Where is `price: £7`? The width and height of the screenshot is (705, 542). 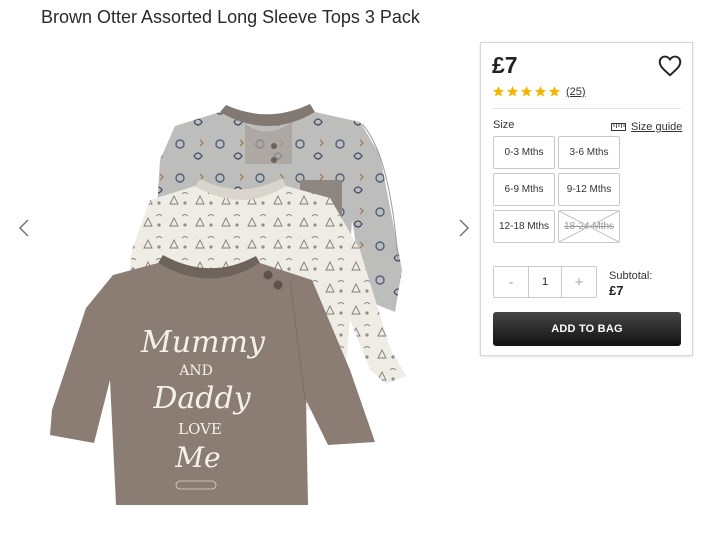 price: £7 is located at coordinates (505, 65).